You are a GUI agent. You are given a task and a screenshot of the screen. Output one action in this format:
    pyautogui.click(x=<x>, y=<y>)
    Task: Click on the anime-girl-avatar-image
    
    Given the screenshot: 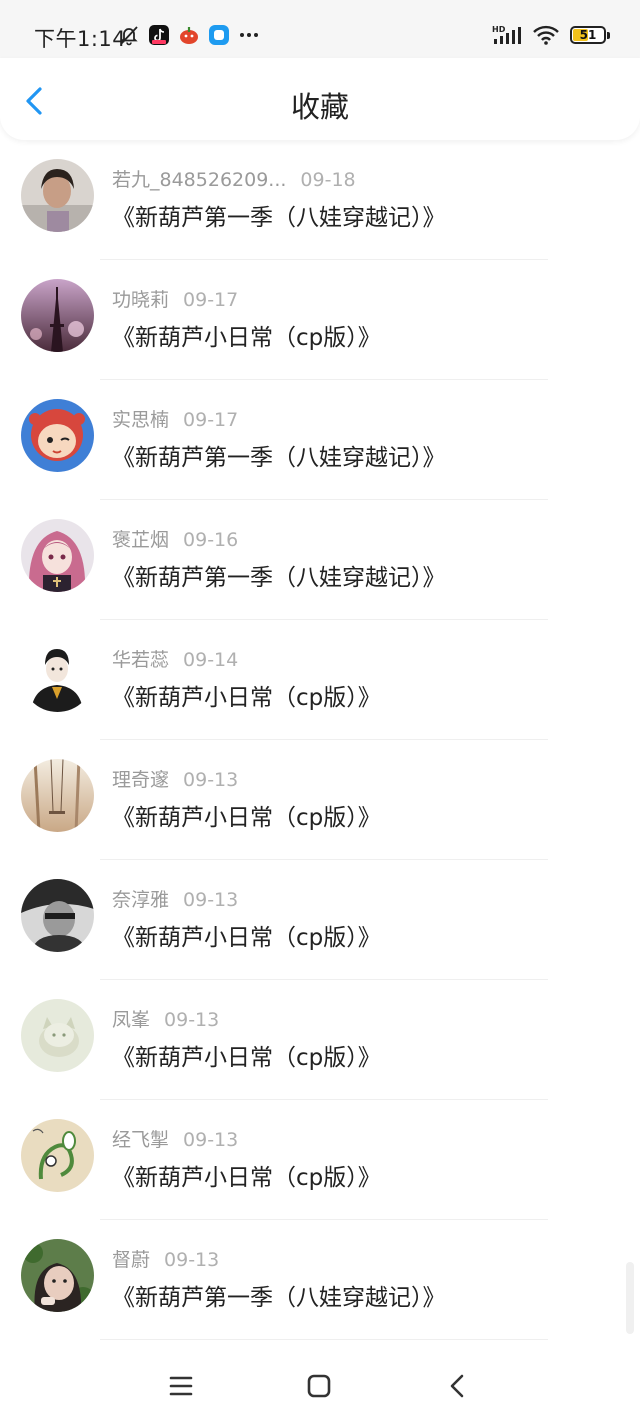 What is the action you would take?
    pyautogui.click(x=57, y=555)
    